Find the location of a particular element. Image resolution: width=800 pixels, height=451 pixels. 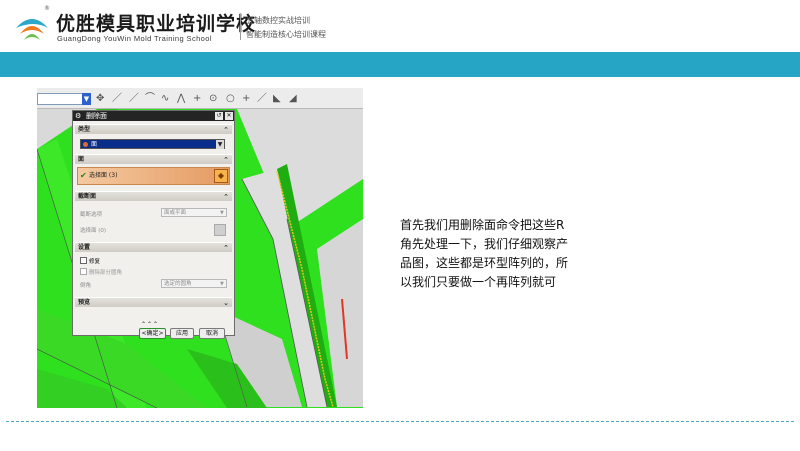

cut-method-select: 面或平面 ▼ is located at coordinates (194, 212).